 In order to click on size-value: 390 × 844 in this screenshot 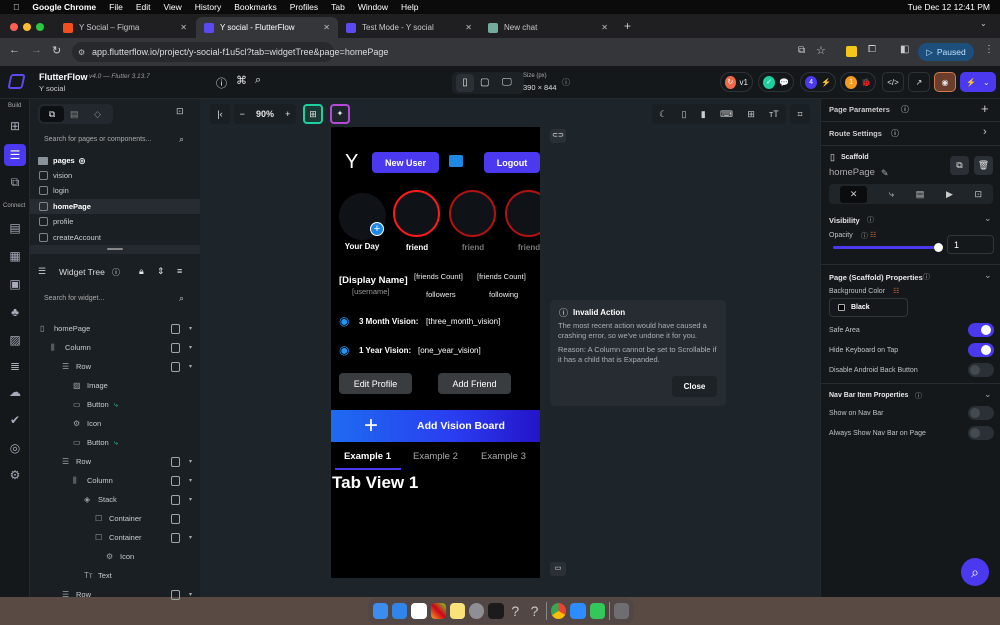, I will do `click(540, 87)`.